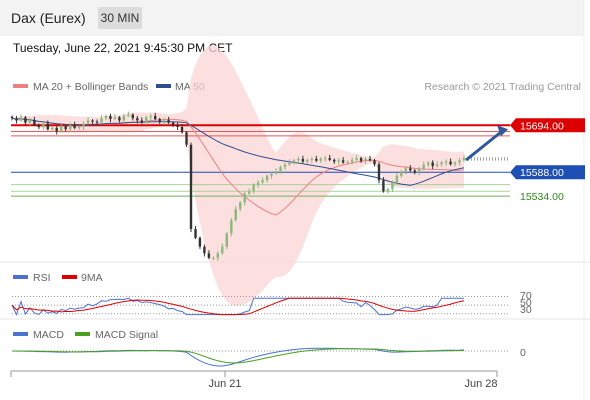 This screenshot has height=400, width=590. What do you see at coordinates (526, 310) in the screenshot?
I see `rsi-level-30: 30` at bounding box center [526, 310].